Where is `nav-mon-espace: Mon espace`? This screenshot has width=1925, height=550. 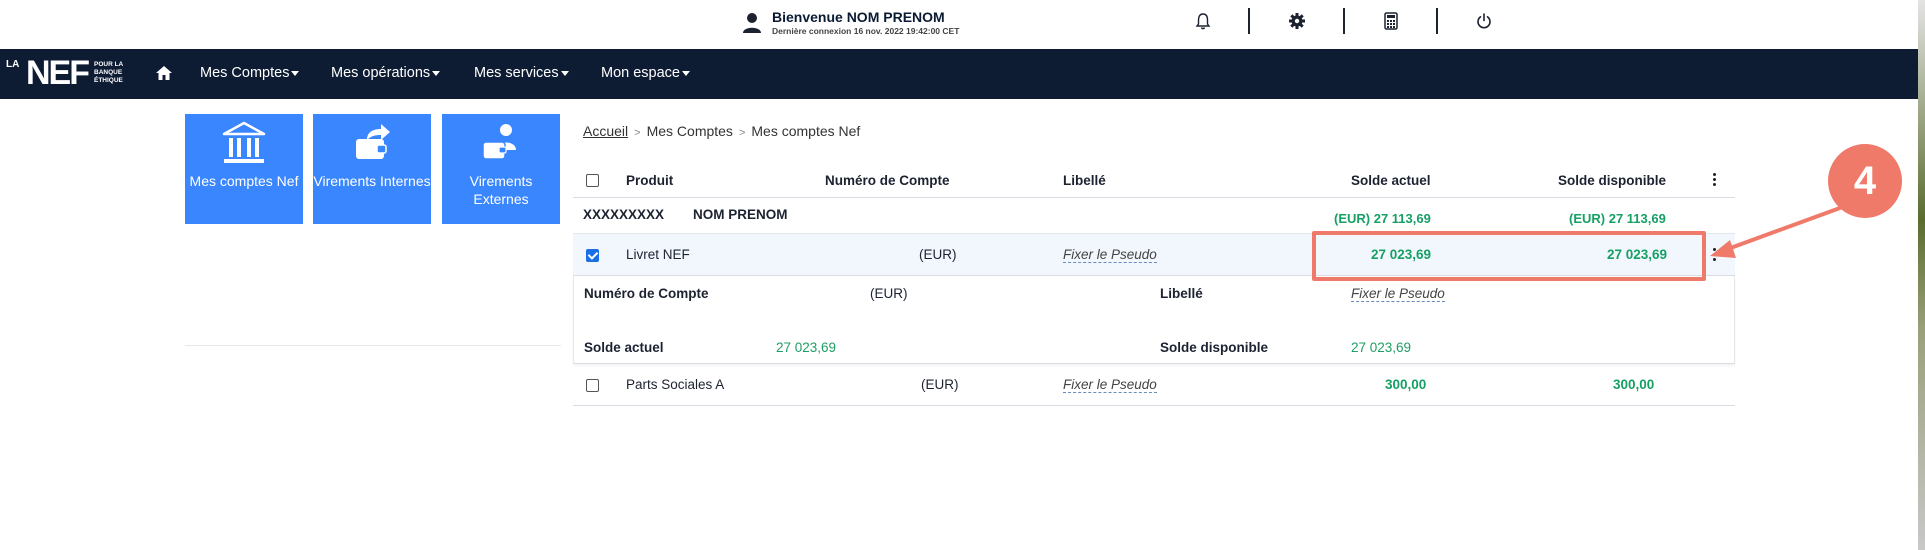 nav-mon-espace: Mon espace is located at coordinates (645, 73).